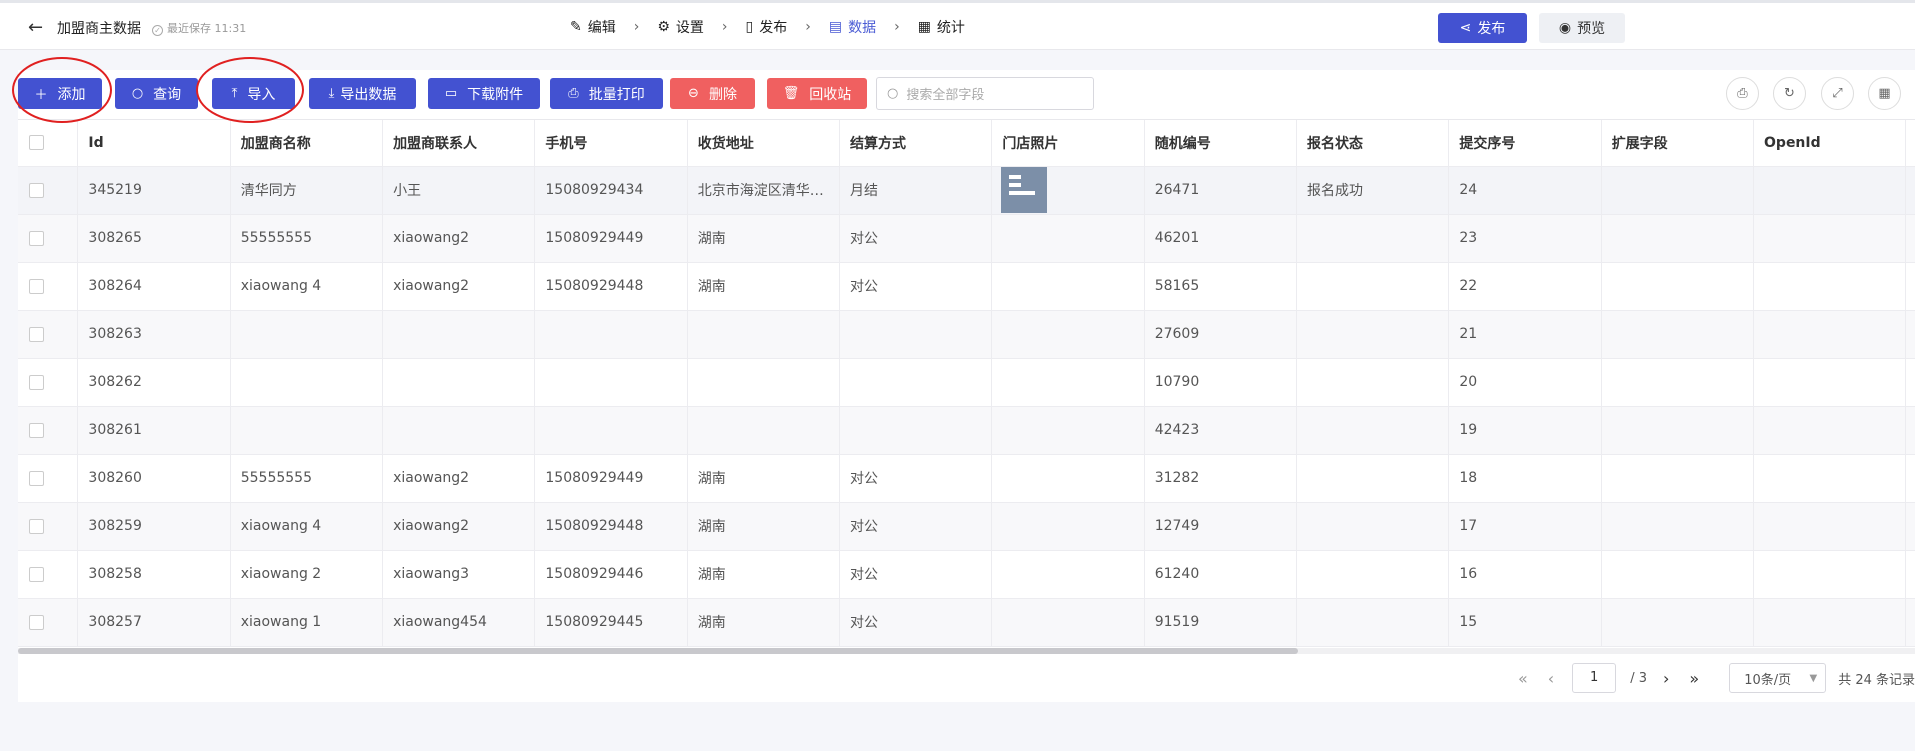 The image size is (1915, 751). Describe the element at coordinates (253, 93) in the screenshot. I see `import-button: ⤒ 导入` at that location.